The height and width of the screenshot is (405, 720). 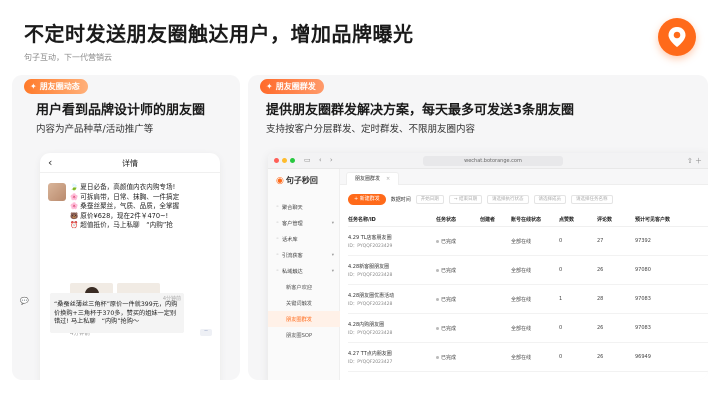 I want to click on column-header: 任务名称/ID, so click(x=362, y=220).